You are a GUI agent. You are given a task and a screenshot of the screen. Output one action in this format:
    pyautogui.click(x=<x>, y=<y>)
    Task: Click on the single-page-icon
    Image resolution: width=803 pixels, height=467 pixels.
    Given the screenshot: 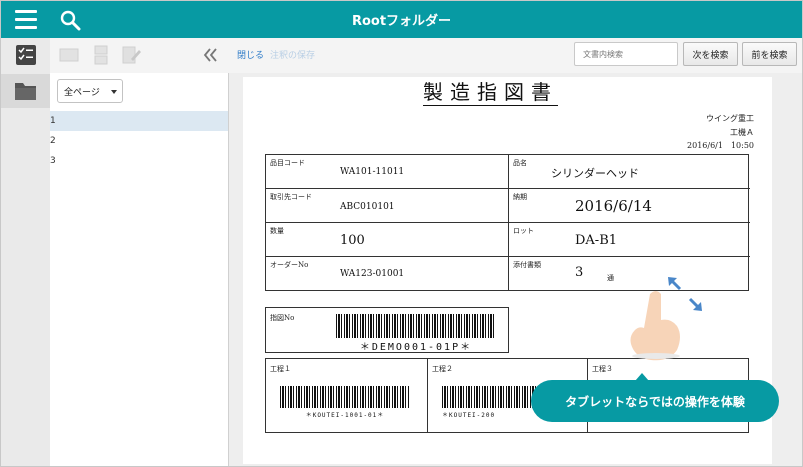 What is the action you would take?
    pyautogui.click(x=69, y=55)
    